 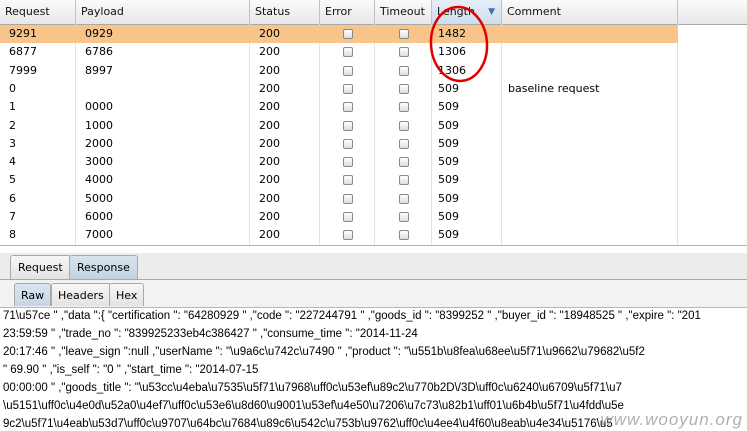 What do you see at coordinates (467, 12) in the screenshot?
I see `column-header-length: Length ▼` at bounding box center [467, 12].